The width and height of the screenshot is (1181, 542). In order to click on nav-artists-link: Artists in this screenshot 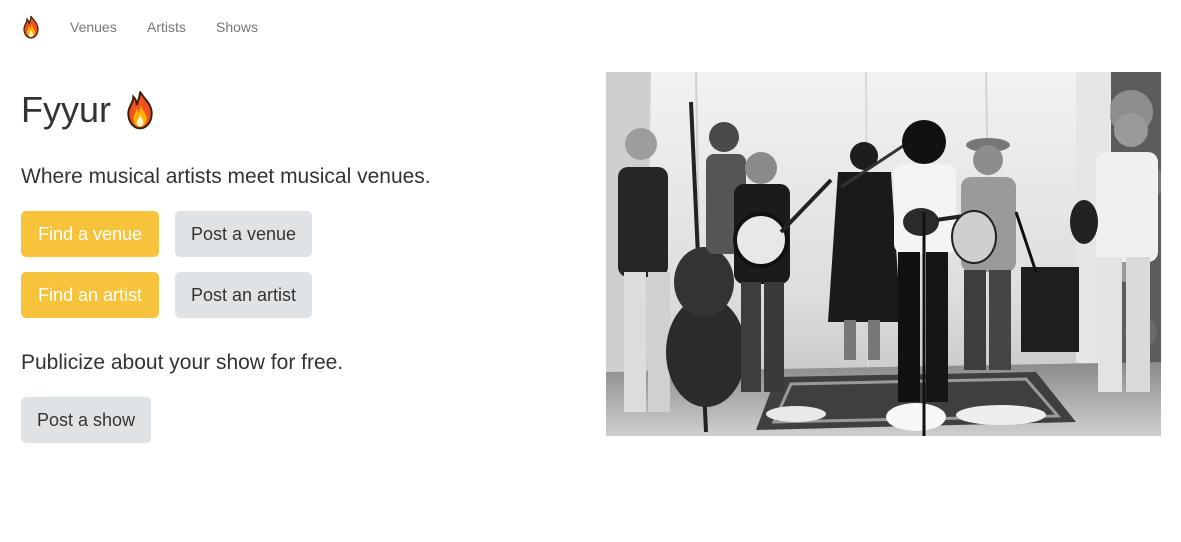, I will do `click(166, 27)`.